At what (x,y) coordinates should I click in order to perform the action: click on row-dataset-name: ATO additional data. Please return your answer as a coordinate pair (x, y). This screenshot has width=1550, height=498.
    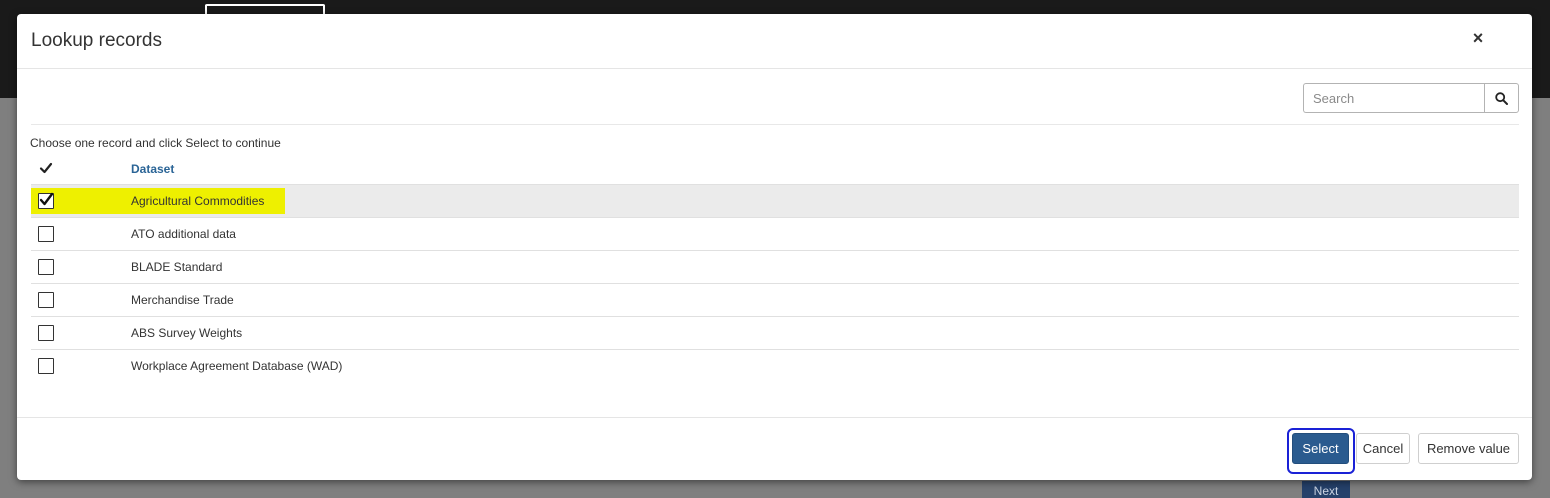
    Looking at the image, I should click on (183, 234).